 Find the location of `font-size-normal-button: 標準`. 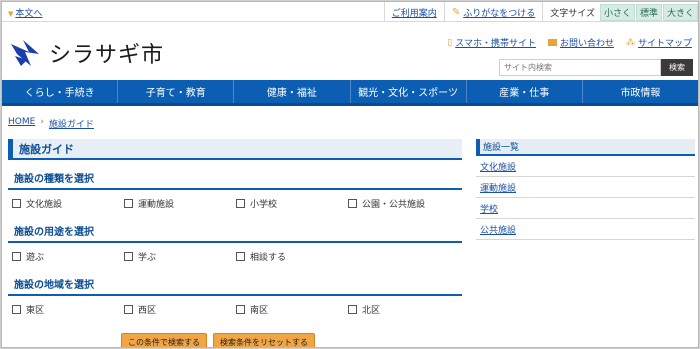

font-size-normal-button: 標準 is located at coordinates (648, 12).